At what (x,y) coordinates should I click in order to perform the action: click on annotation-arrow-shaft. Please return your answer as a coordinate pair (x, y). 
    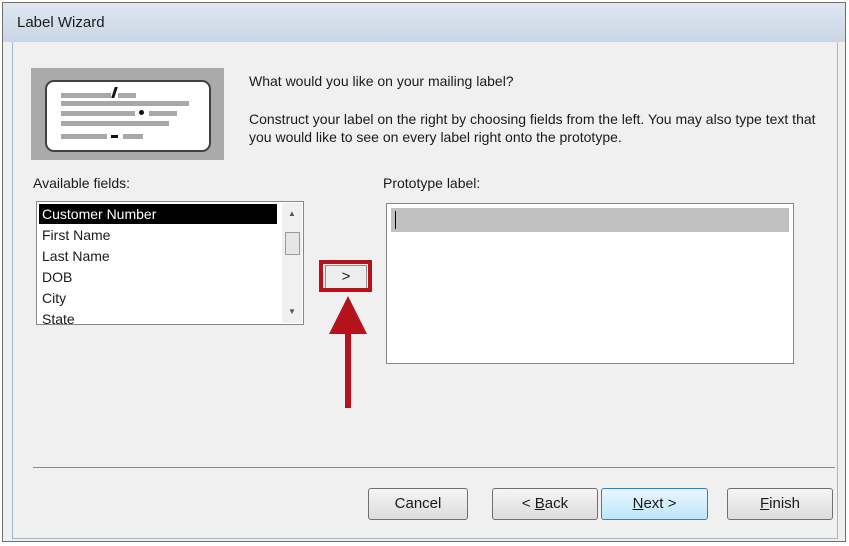
    Looking at the image, I should click on (348, 370).